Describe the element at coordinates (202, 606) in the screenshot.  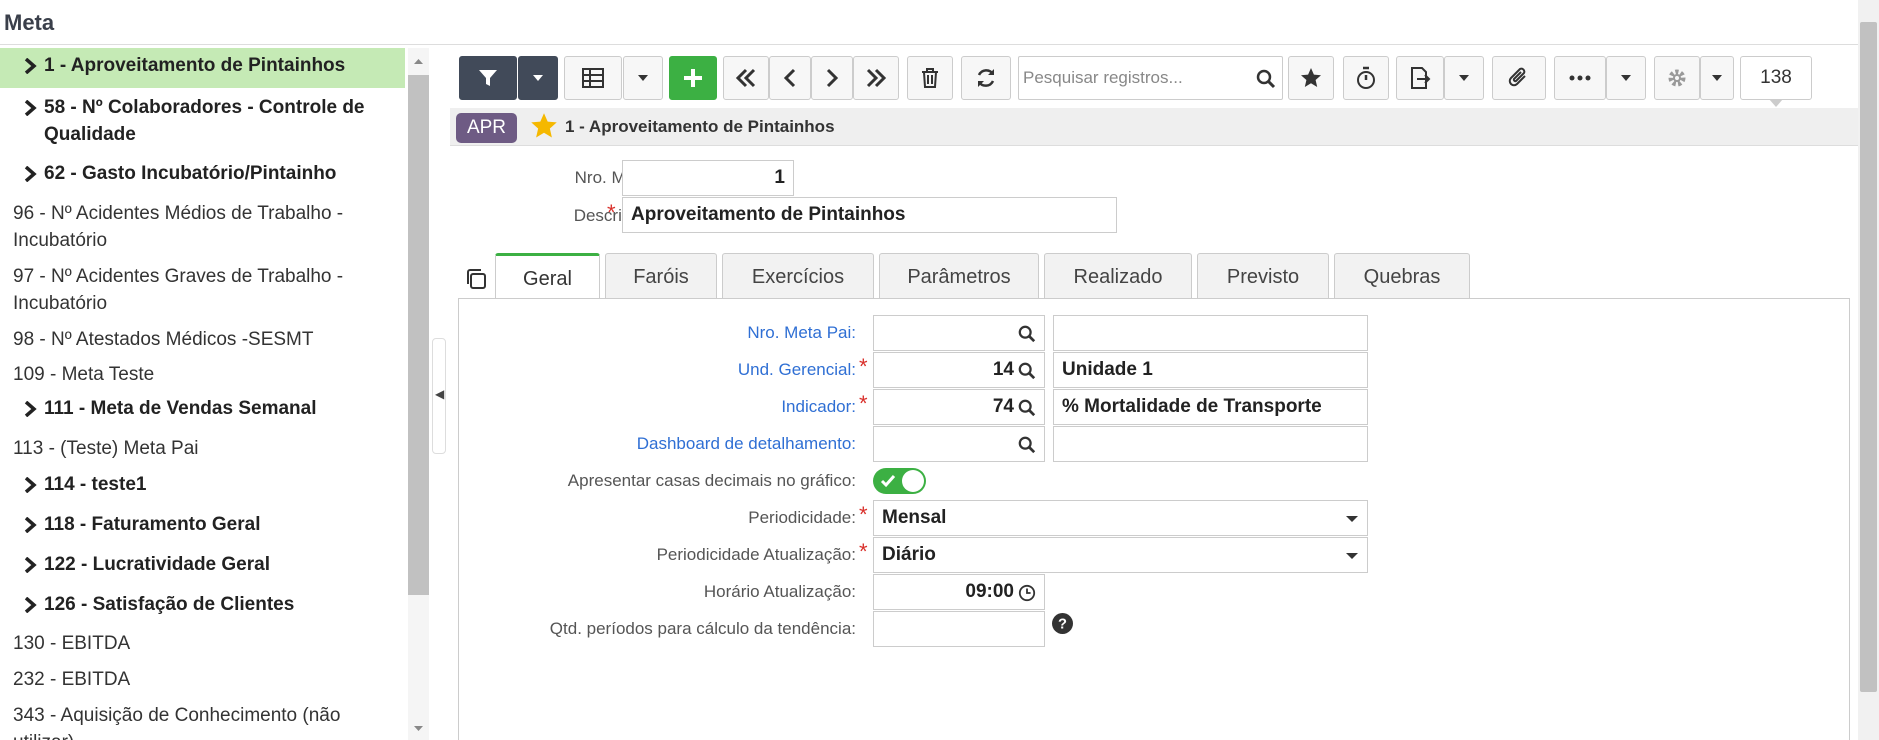
I see `tree-item: 126 - Satisfação de Clientes` at that location.